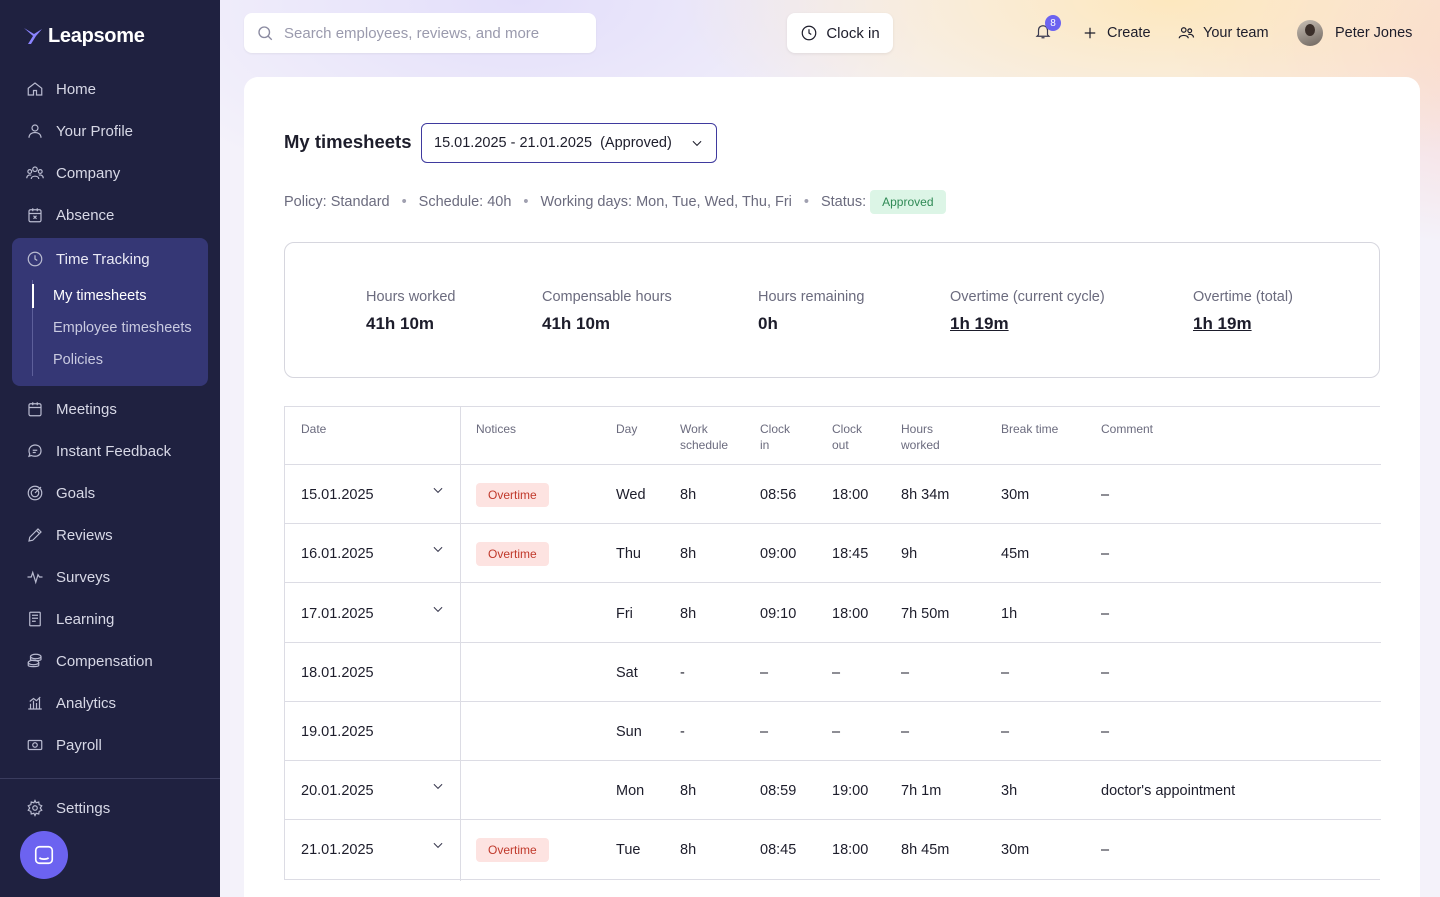 This screenshot has height=897, width=1440. I want to click on cell-day: Sun, so click(629, 731).